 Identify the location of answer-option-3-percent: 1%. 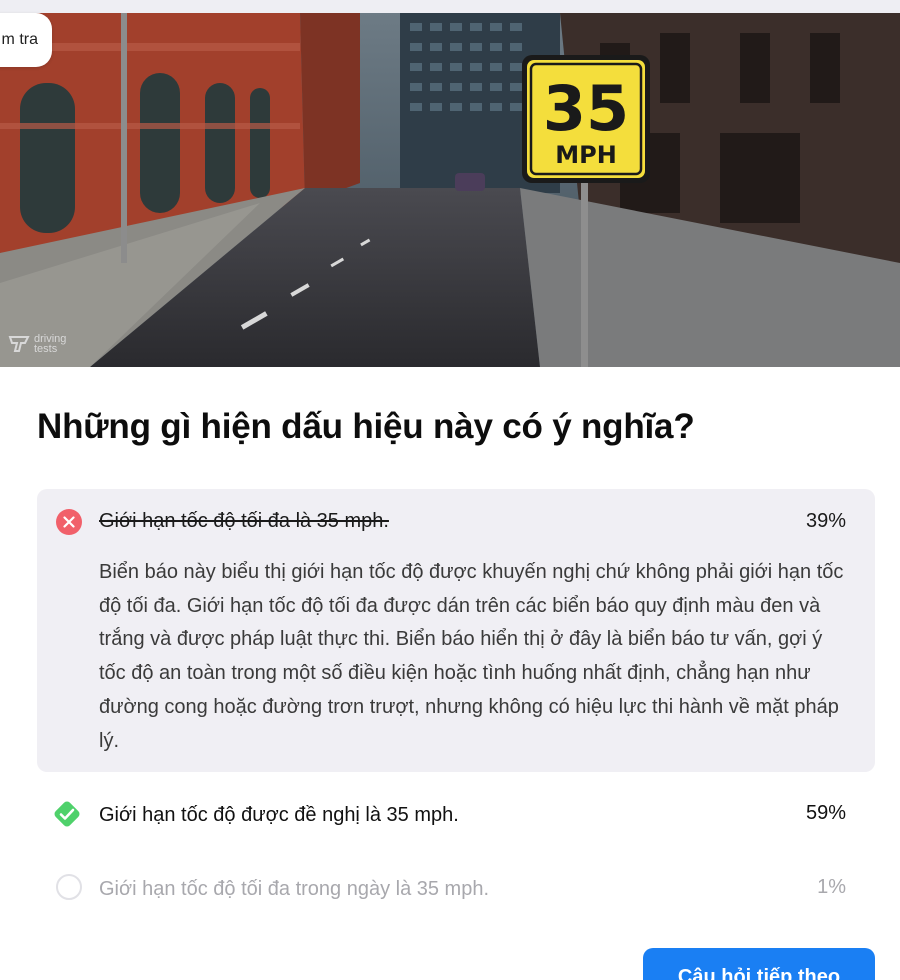
(831, 887).